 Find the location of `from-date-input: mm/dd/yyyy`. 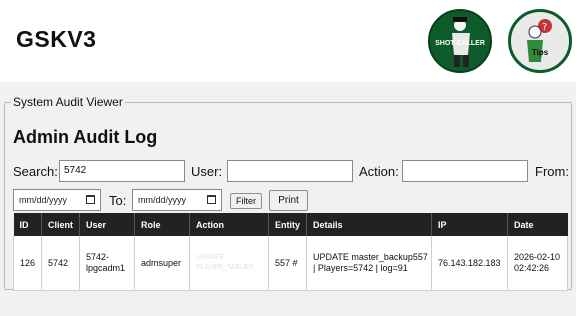

from-date-input: mm/dd/yyyy is located at coordinates (57, 200).